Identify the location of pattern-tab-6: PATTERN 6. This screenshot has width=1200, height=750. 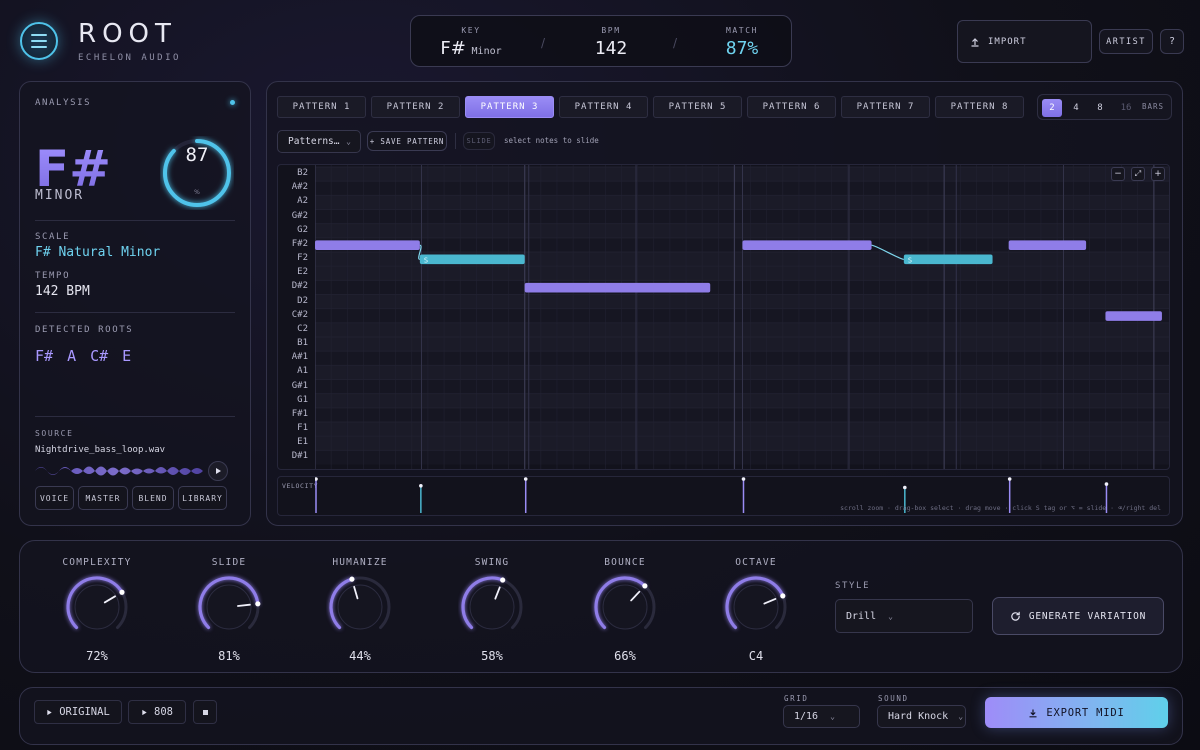
(791, 107).